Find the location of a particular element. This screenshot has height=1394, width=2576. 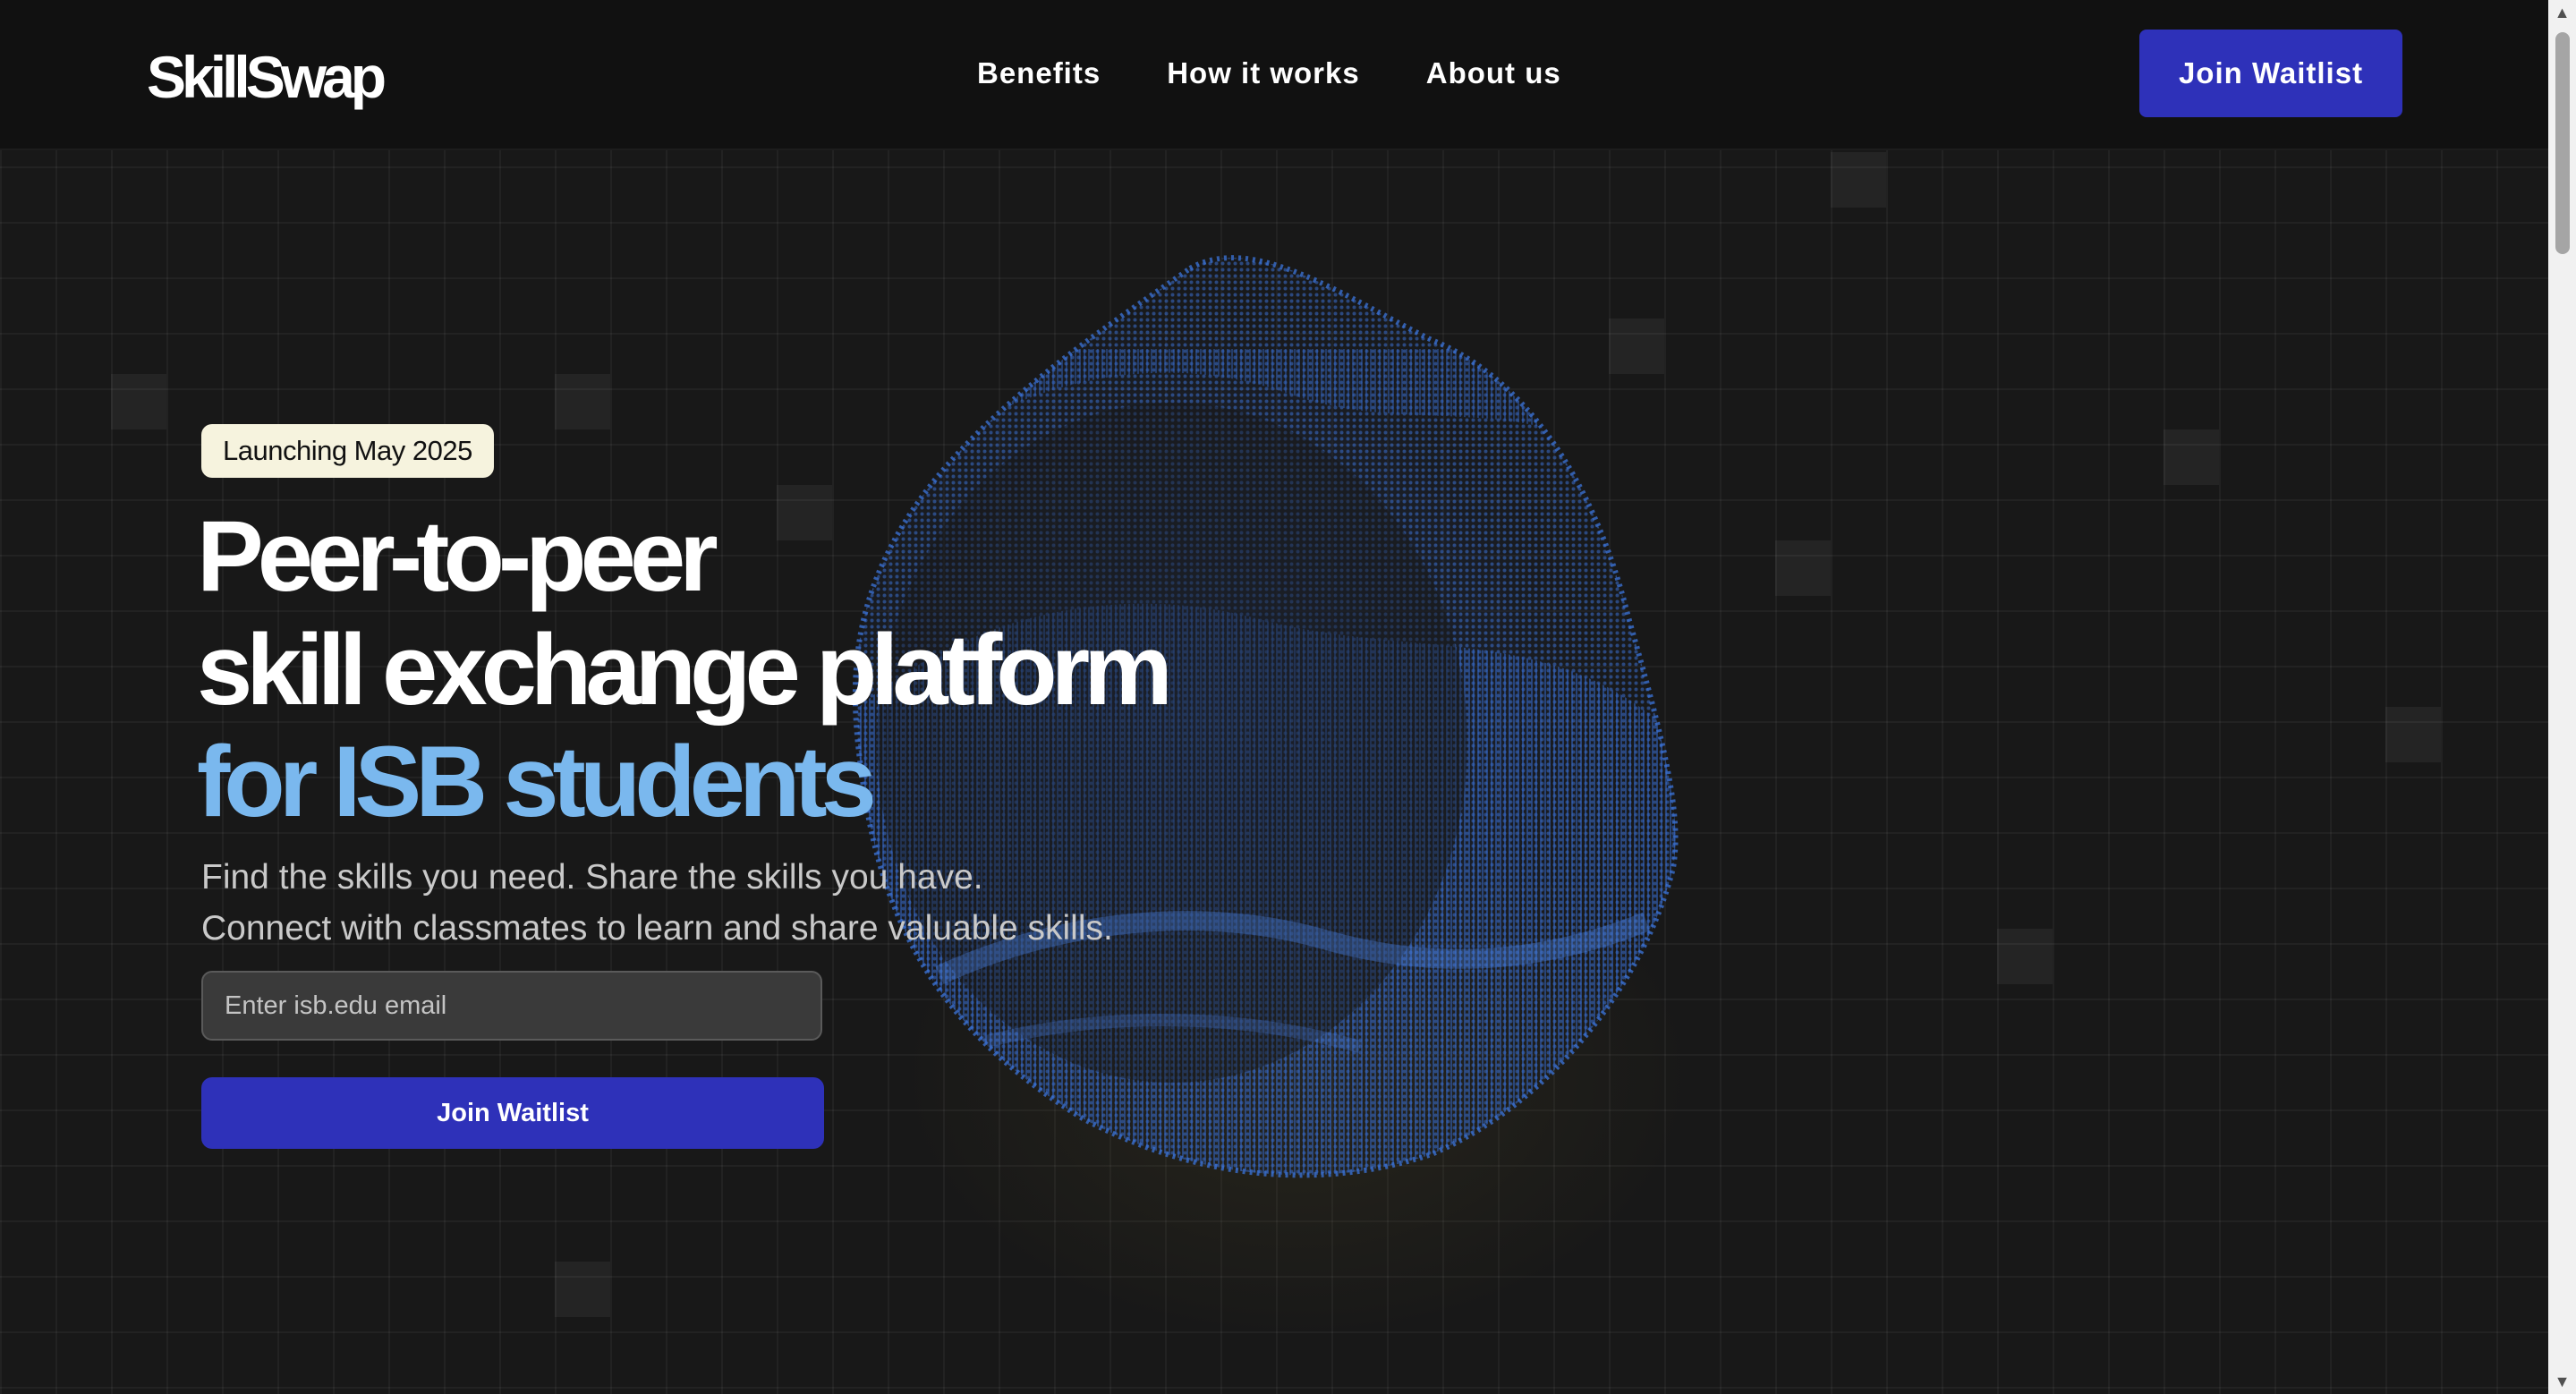

launch-badge: Launching May 2025 is located at coordinates (347, 451).